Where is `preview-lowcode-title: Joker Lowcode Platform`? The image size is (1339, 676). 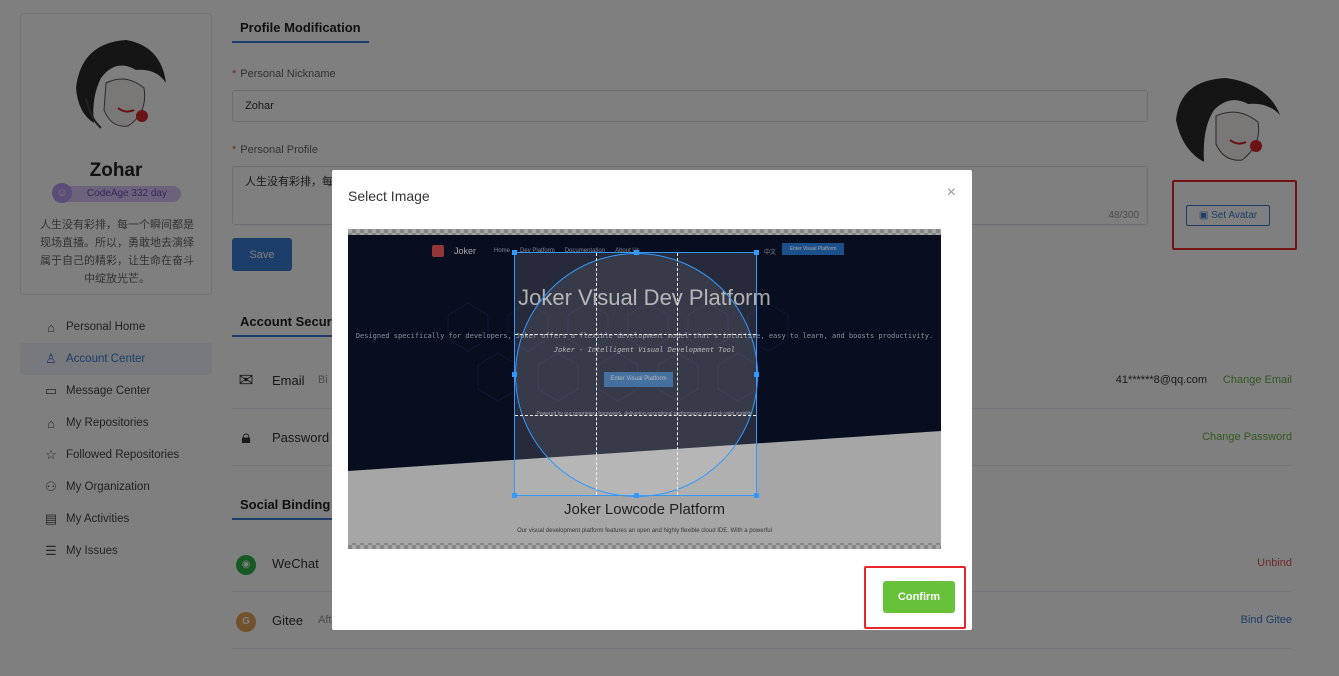
preview-lowcode-title: Joker Lowcode Platform is located at coordinates (644, 509).